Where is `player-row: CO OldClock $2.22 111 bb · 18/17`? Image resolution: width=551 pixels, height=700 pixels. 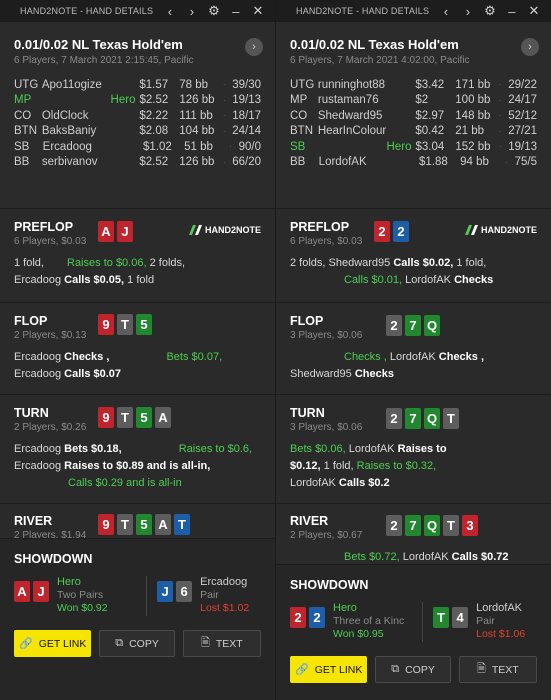
player-row: CO OldClock $2.22 111 bb · 18/17 is located at coordinates (137, 116).